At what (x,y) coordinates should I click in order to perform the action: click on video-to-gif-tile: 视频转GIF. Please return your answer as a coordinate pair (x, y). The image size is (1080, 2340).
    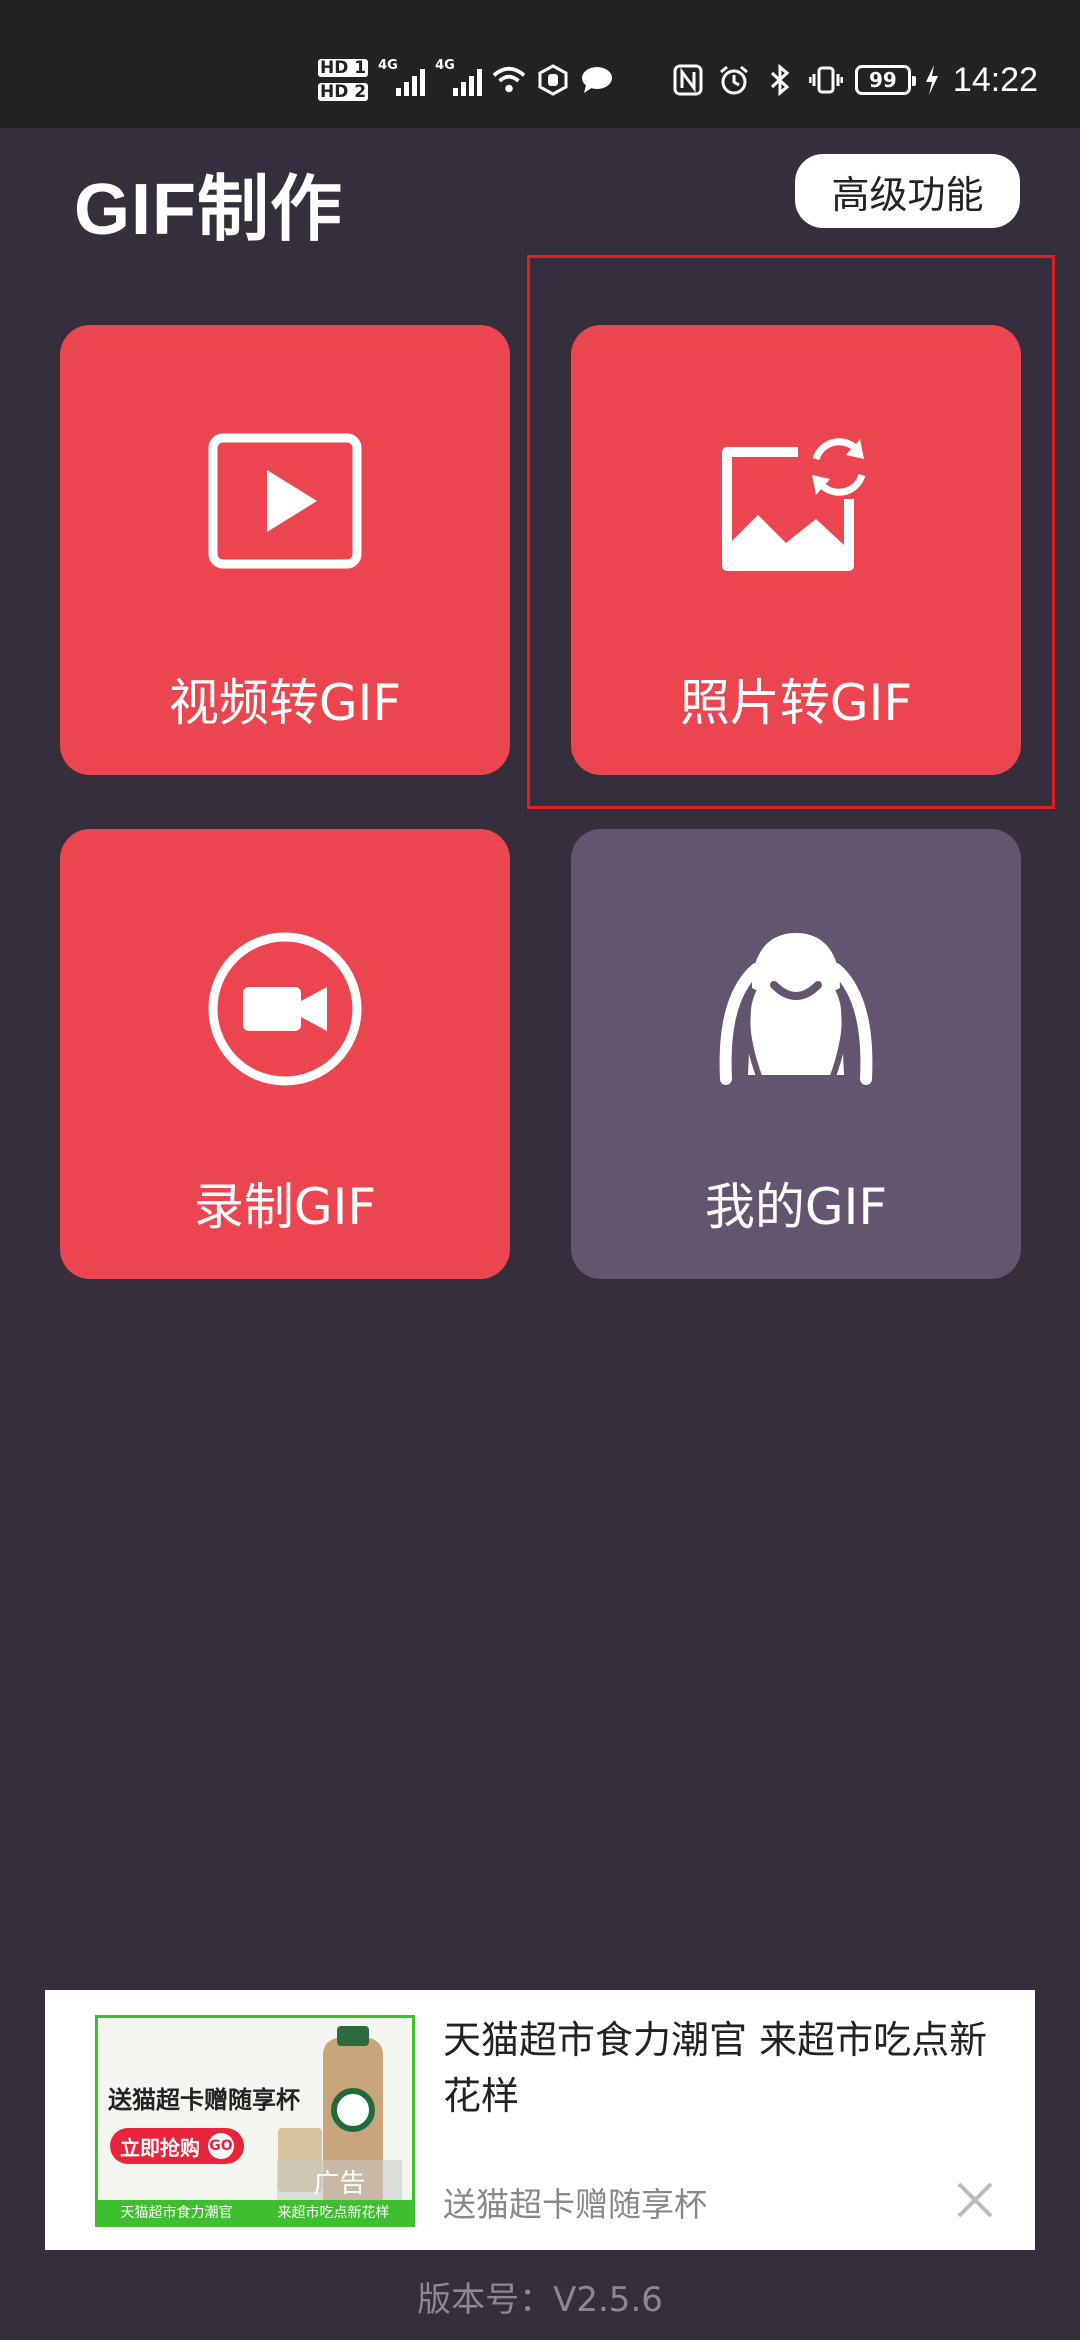
    Looking at the image, I should click on (285, 550).